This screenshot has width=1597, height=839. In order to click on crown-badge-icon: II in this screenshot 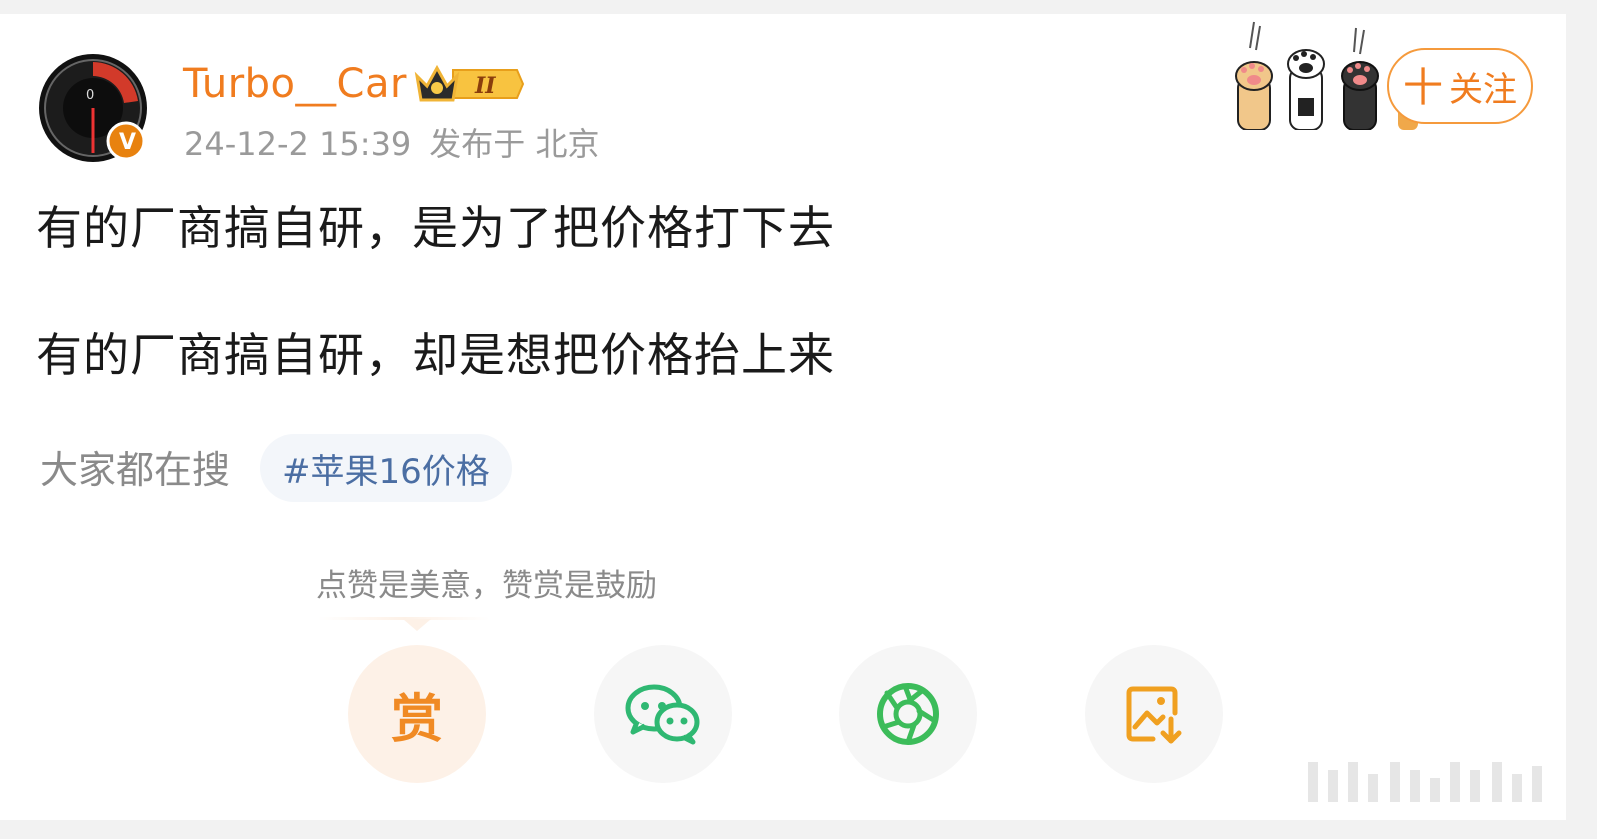, I will do `click(469, 84)`.